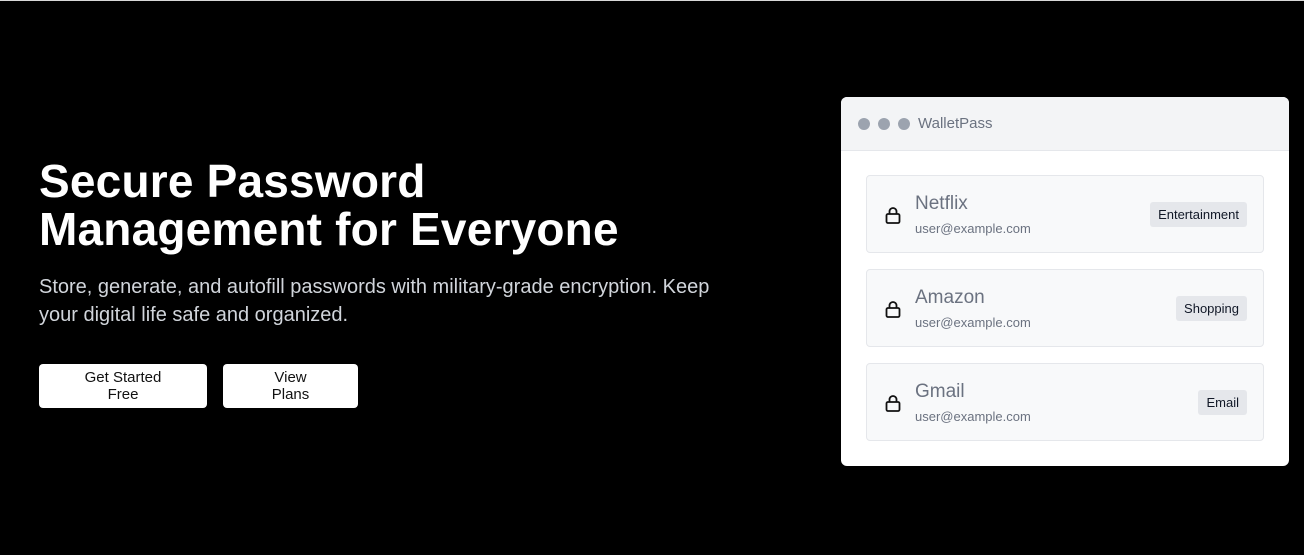 The height and width of the screenshot is (555, 1304). What do you see at coordinates (389, 386) in the screenshot?
I see `hero-buttons: Get Started Free View Plans` at bounding box center [389, 386].